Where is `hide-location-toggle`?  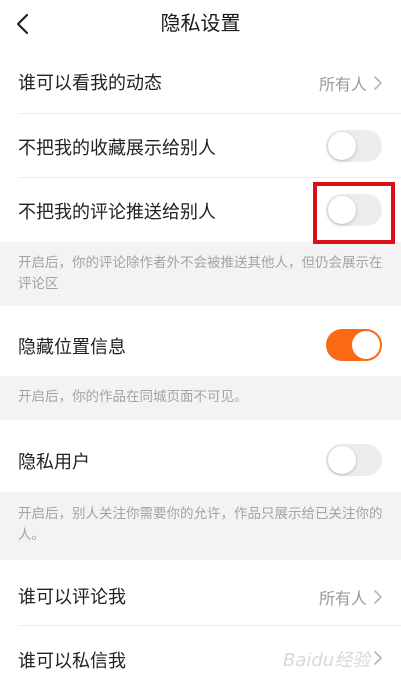
hide-location-toggle is located at coordinates (354, 345).